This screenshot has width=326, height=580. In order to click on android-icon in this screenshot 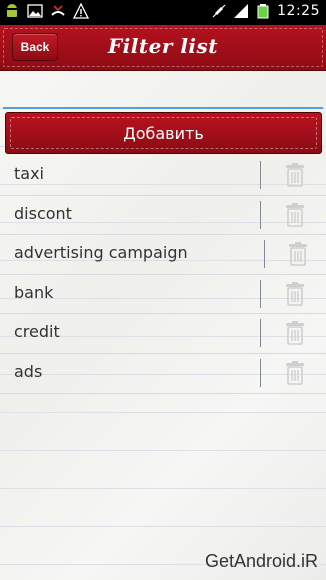, I will do `click(12, 10)`.